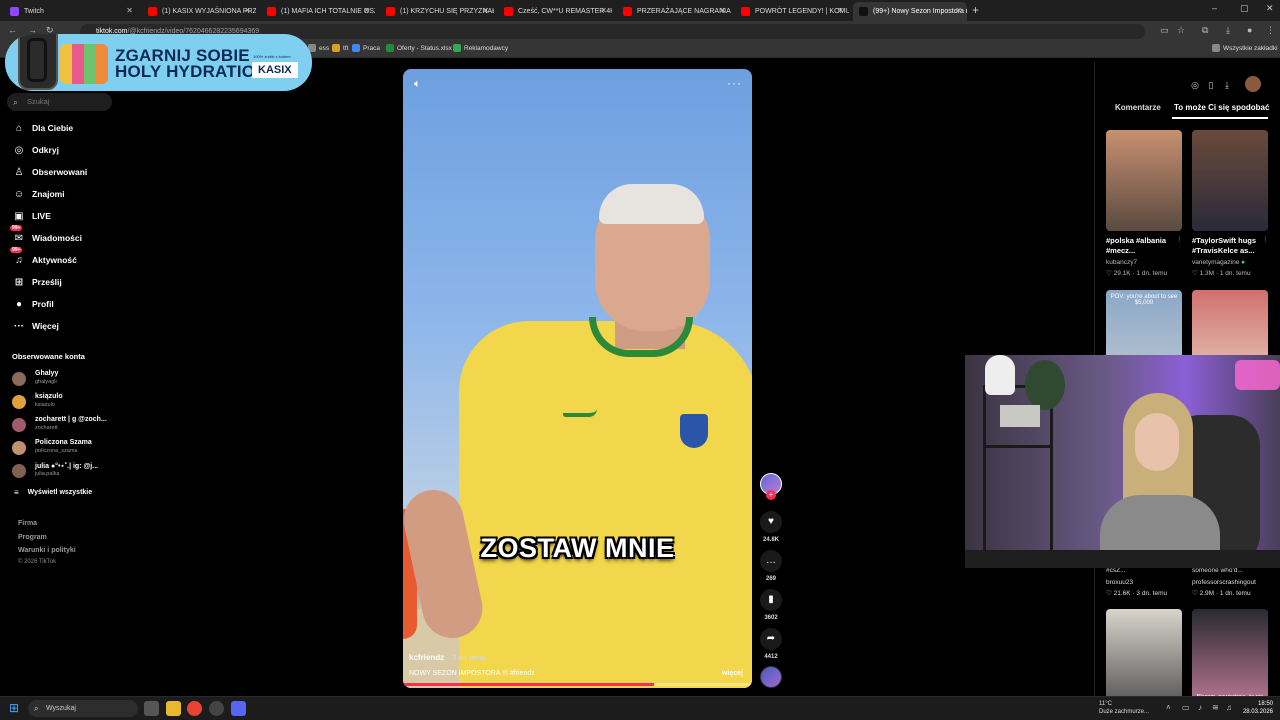 The height and width of the screenshot is (720, 1280). I want to click on chrome-icon, so click(194, 708).